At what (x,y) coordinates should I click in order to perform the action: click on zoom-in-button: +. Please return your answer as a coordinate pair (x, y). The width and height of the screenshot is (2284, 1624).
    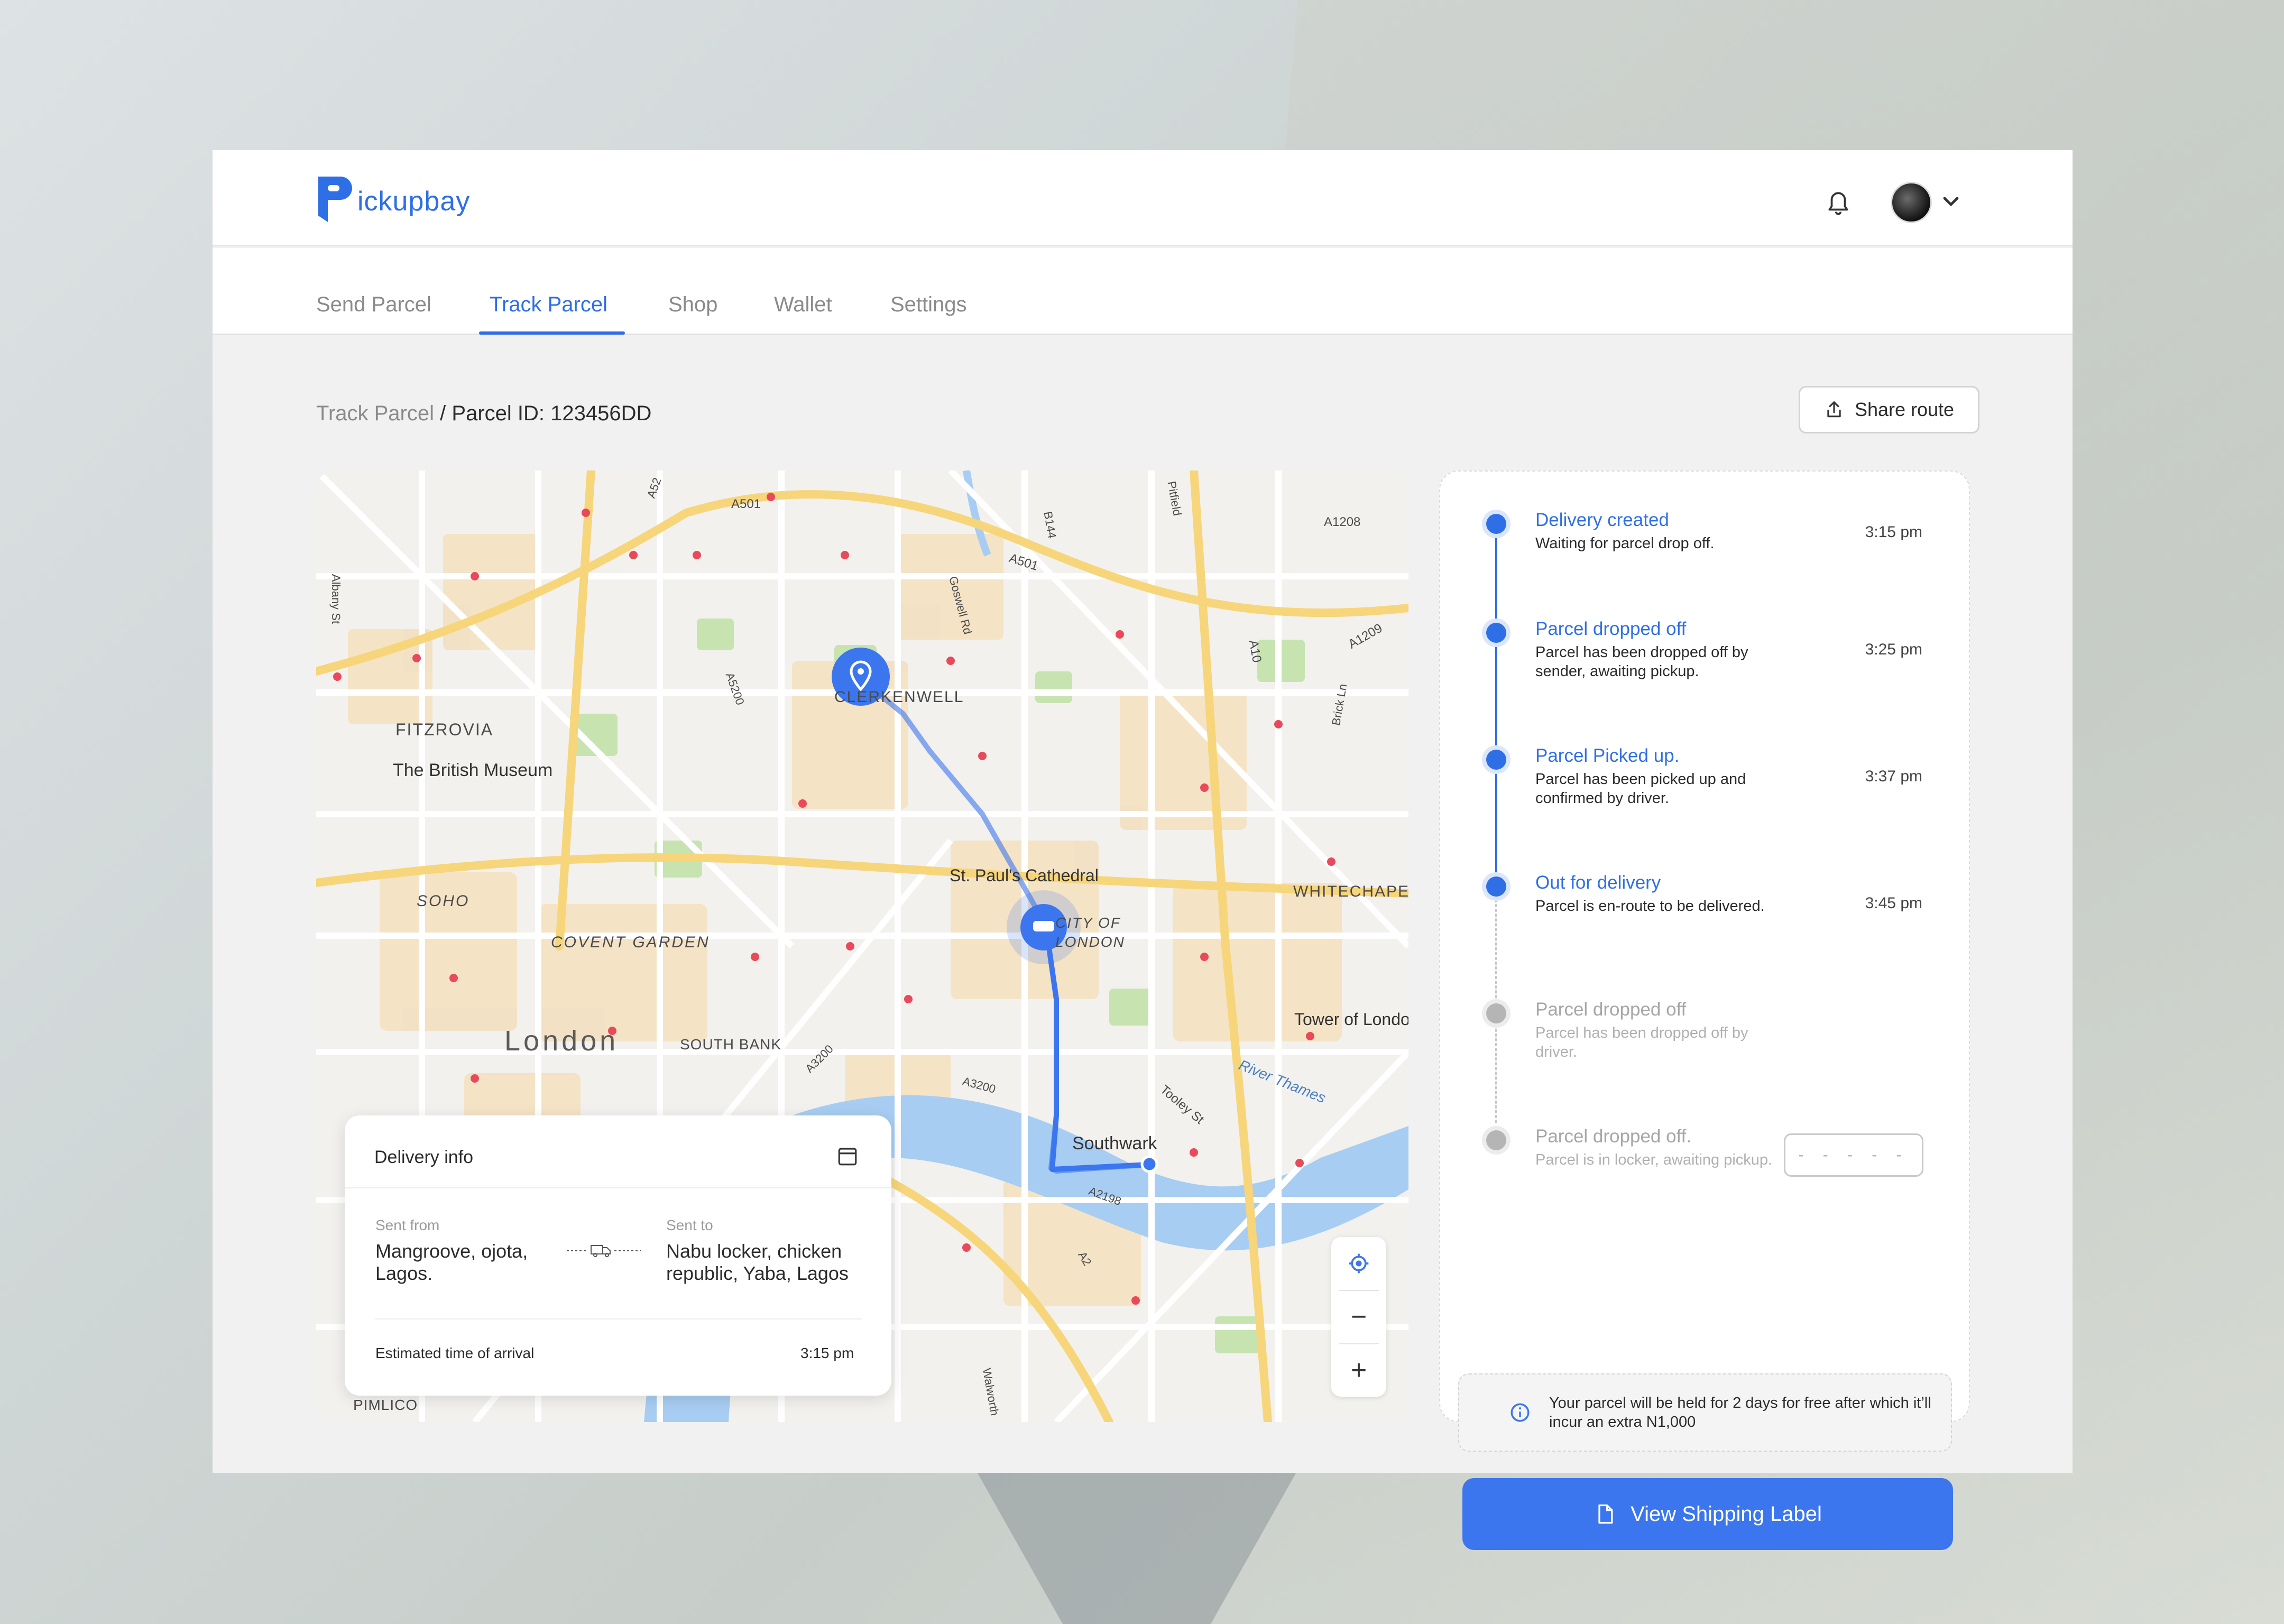
    Looking at the image, I should click on (1358, 1370).